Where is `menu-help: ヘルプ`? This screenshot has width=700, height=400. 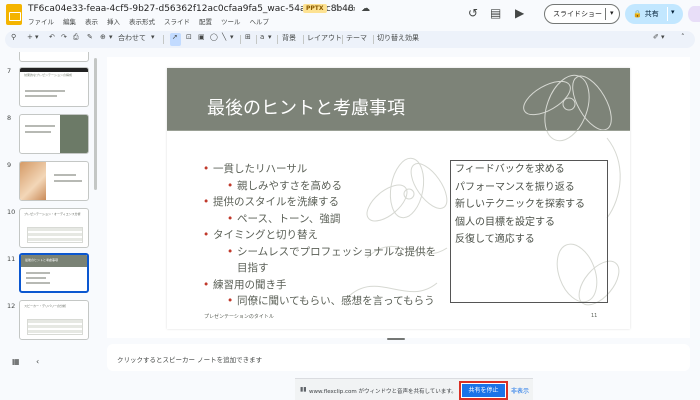 menu-help: ヘルプ is located at coordinates (260, 21).